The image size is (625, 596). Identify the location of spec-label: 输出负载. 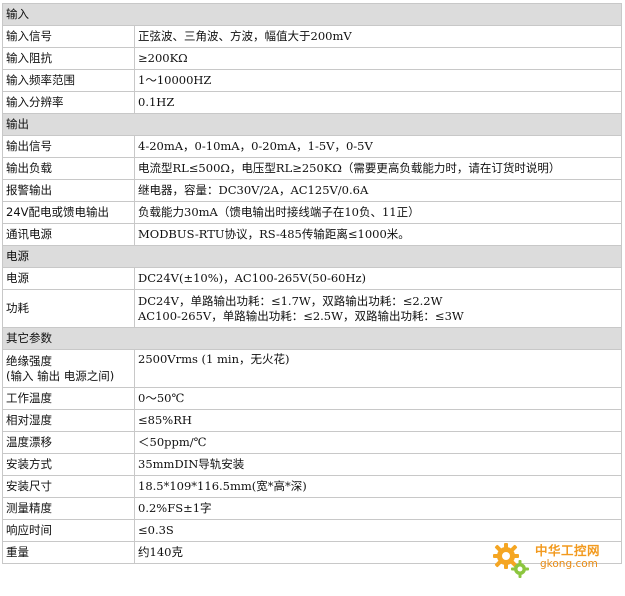
(68, 168).